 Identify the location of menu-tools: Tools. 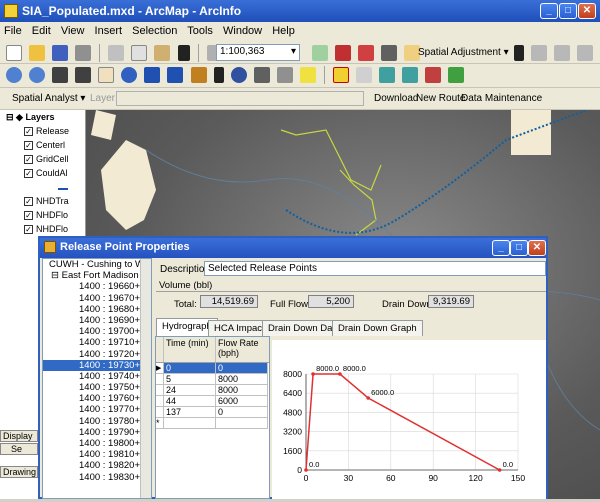
(200, 31).